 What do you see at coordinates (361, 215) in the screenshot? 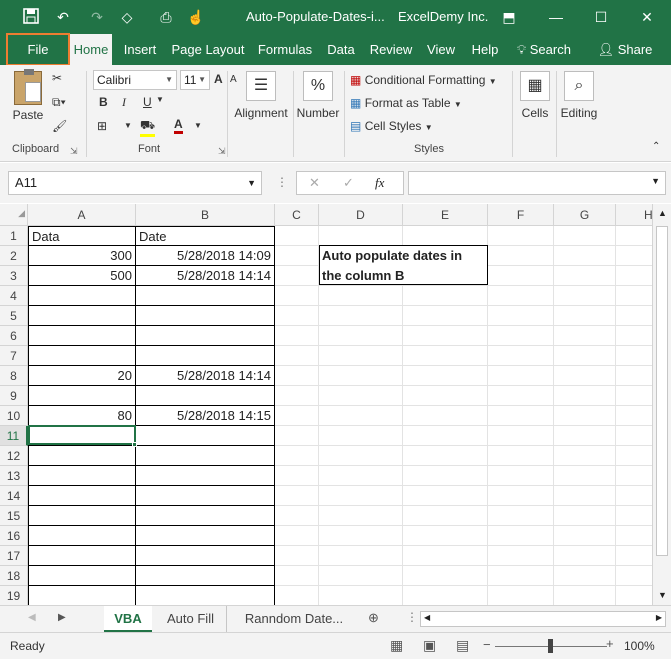
I see `column-header-d: D` at bounding box center [361, 215].